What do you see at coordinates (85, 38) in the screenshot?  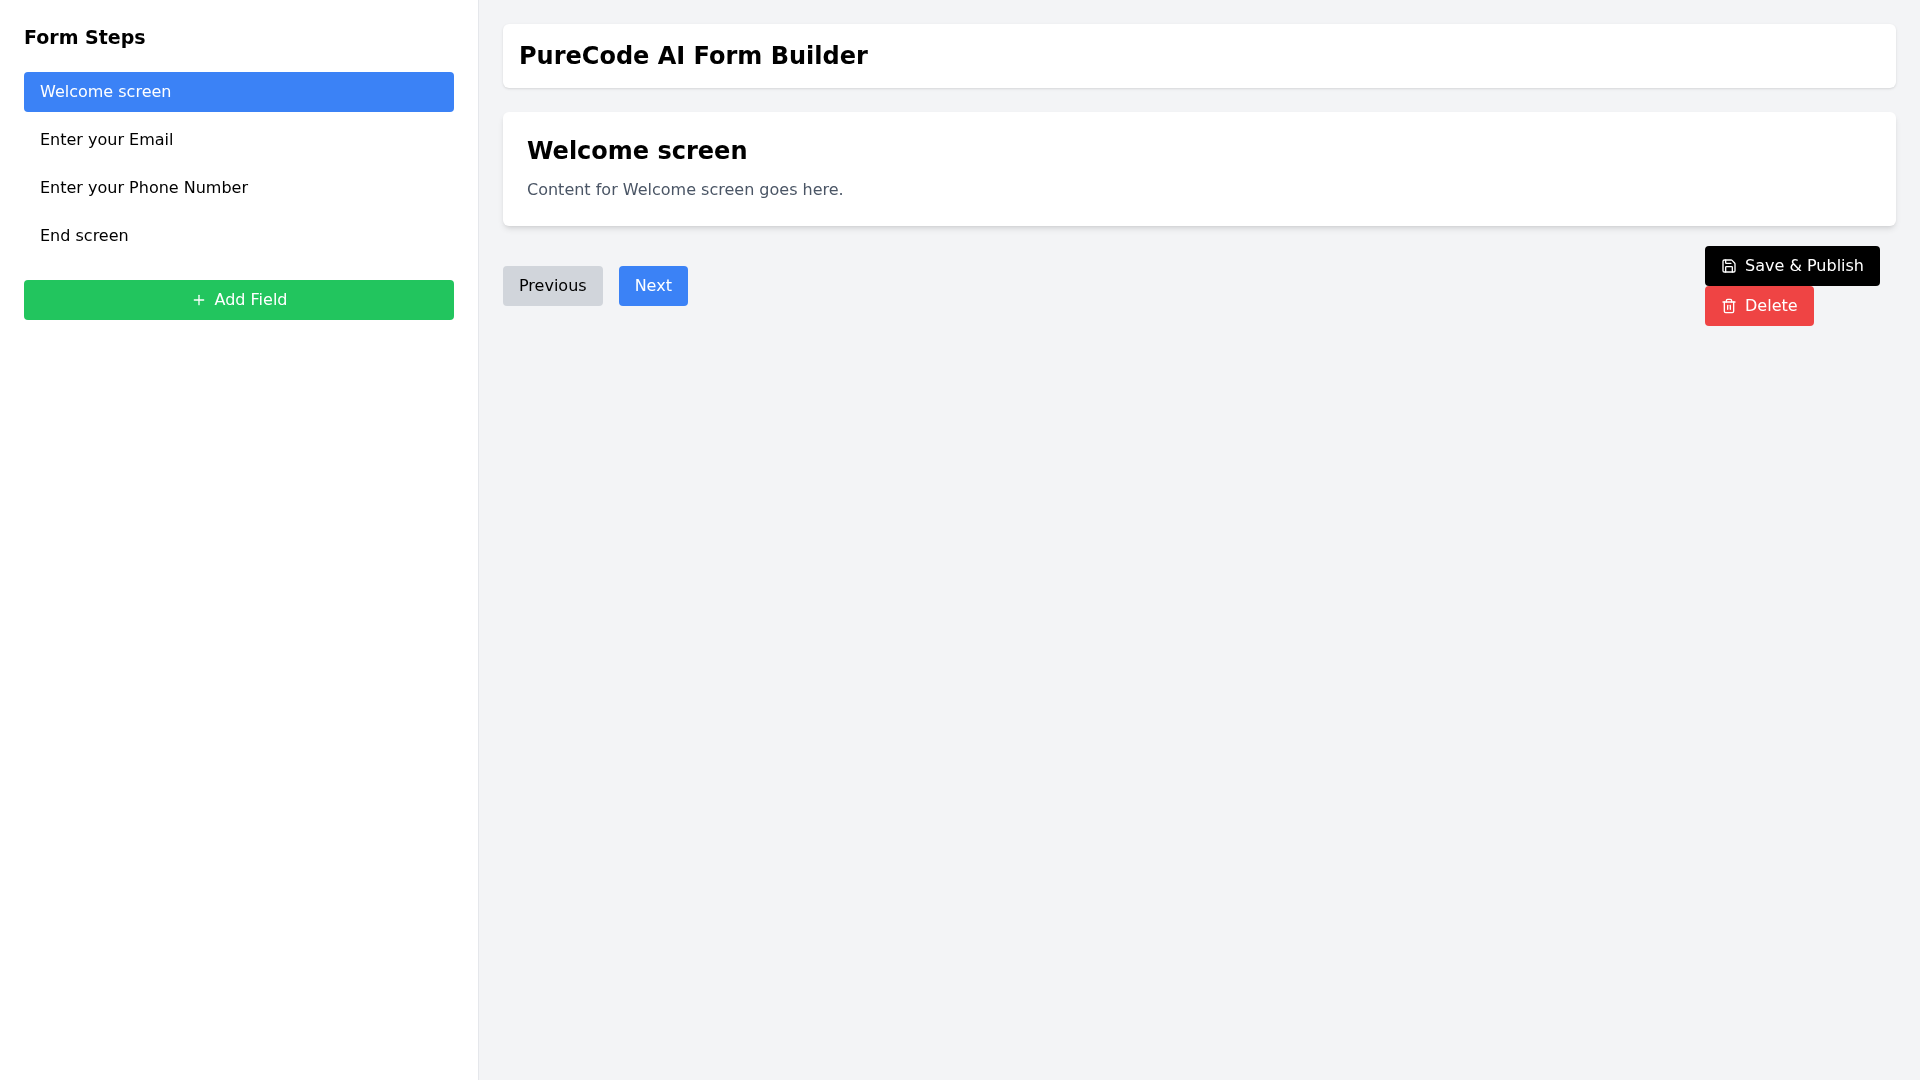 I see `sidebar-title: Form Steps` at bounding box center [85, 38].